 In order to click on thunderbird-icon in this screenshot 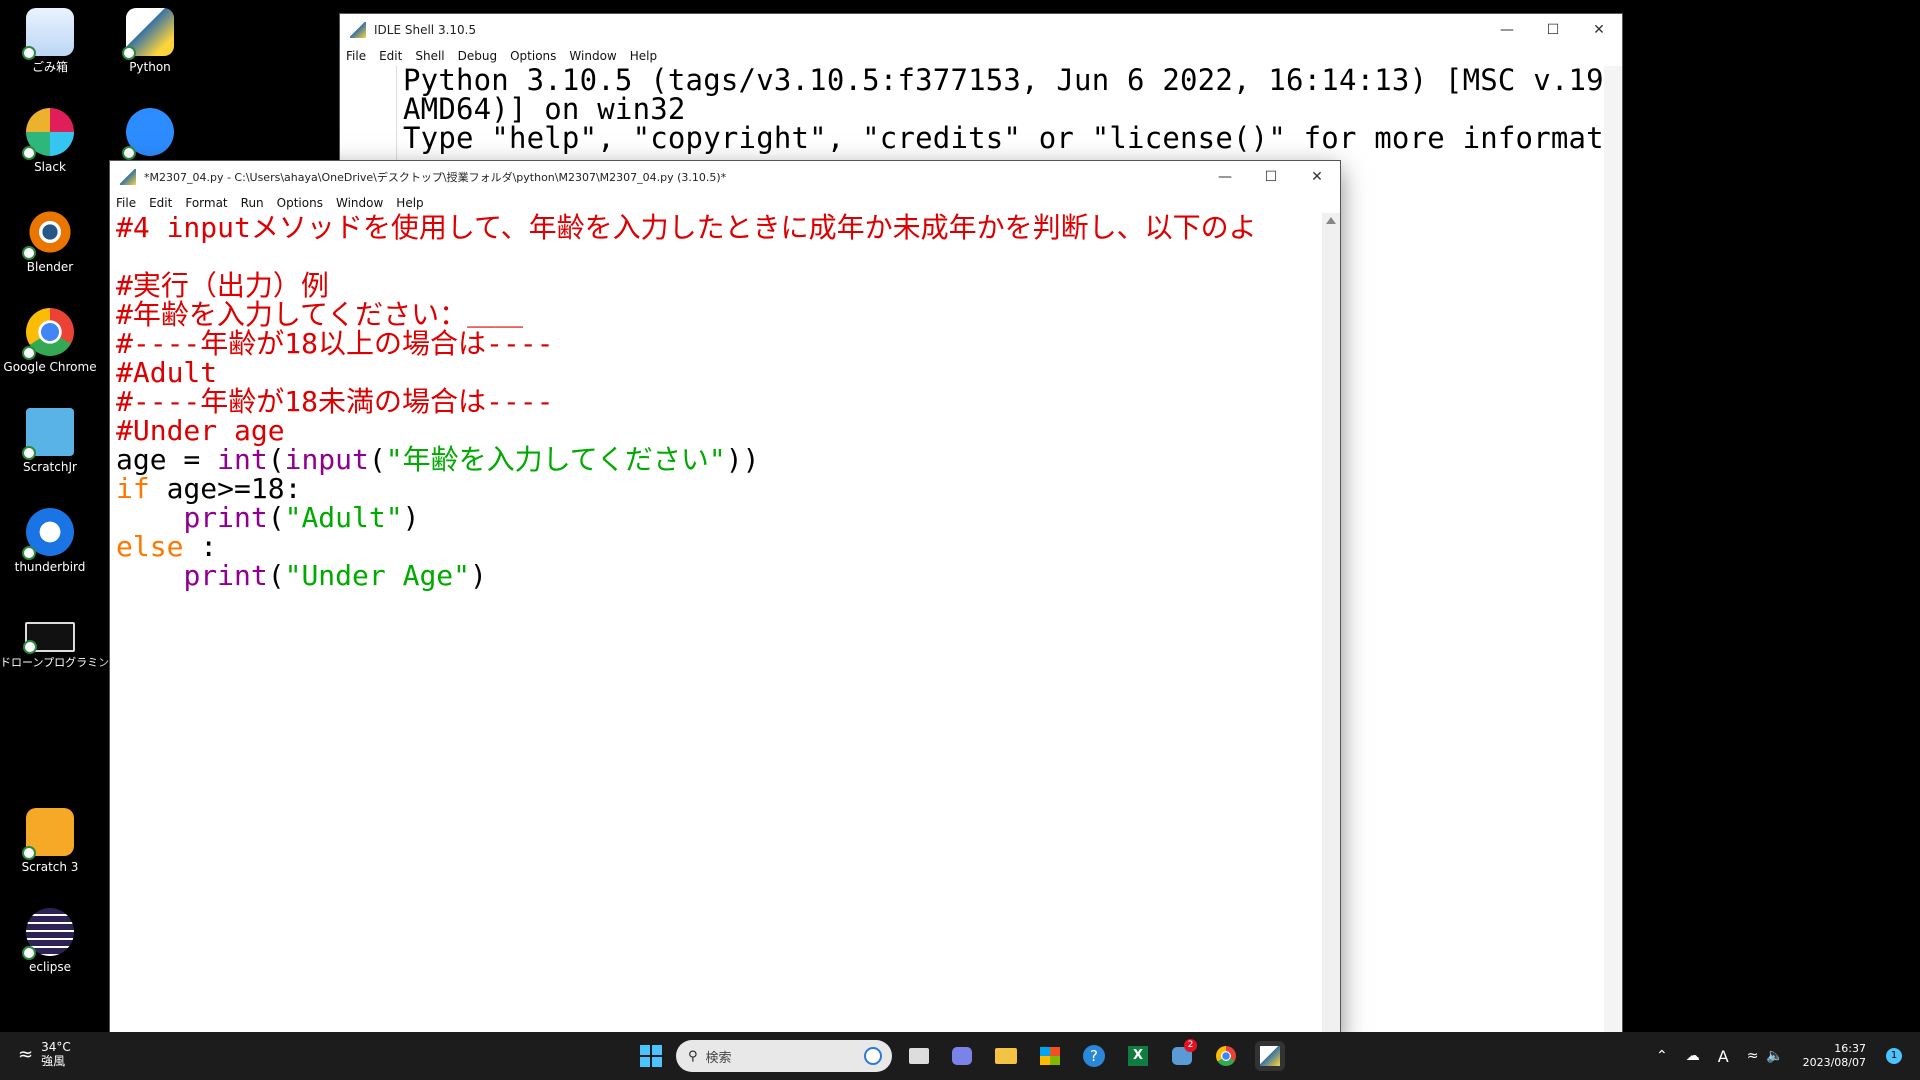, I will do `click(48, 534)`.